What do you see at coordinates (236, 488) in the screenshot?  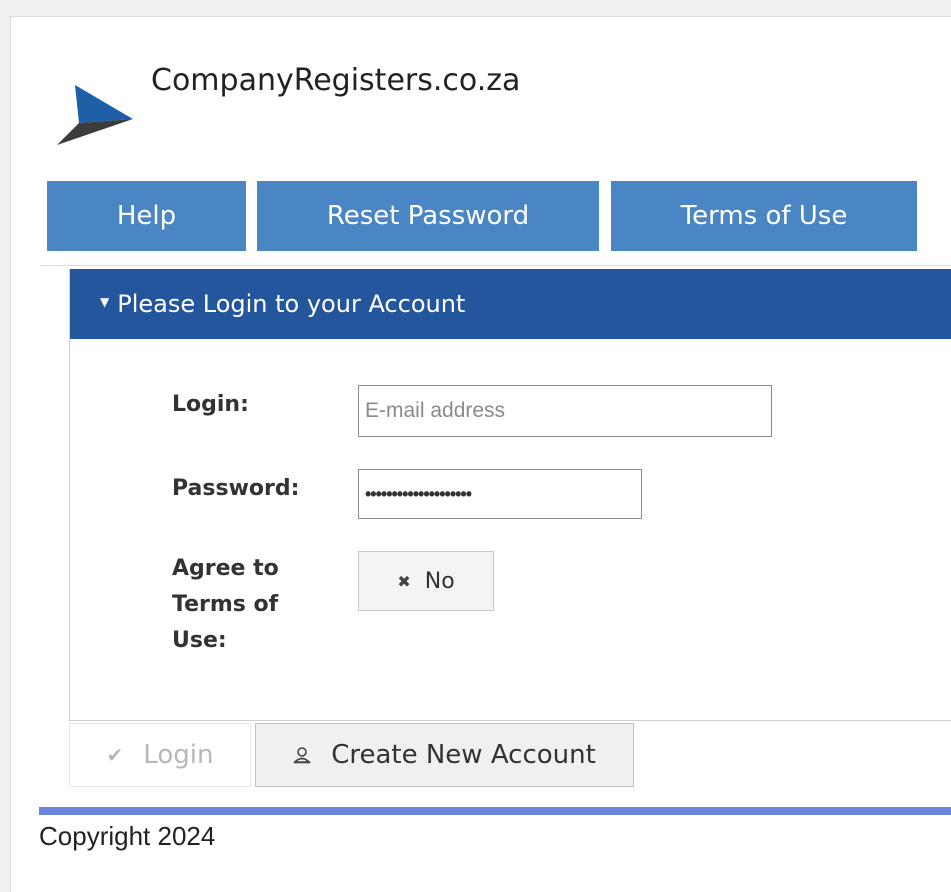 I see `password-label: Password:` at bounding box center [236, 488].